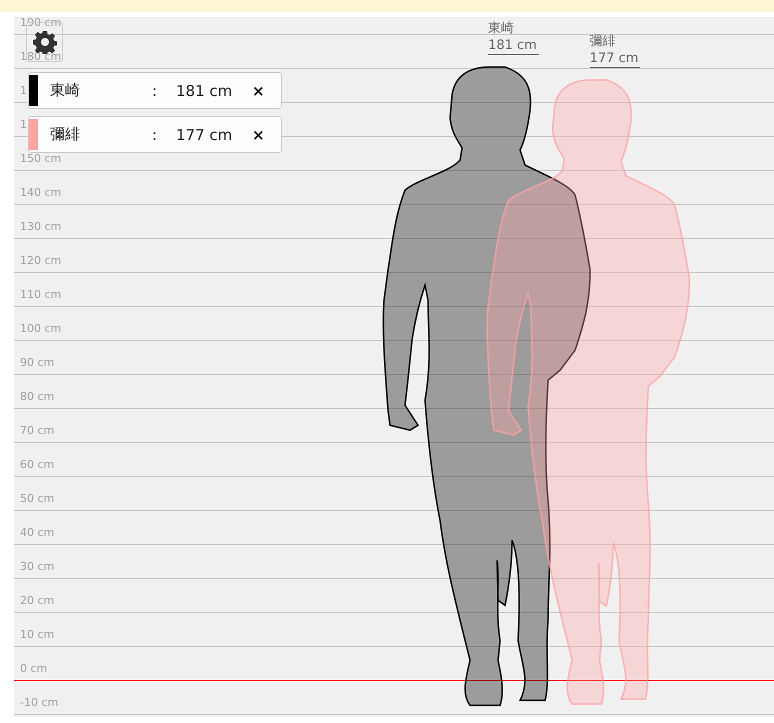  I want to click on scale-label: 20 cm, so click(37, 601).